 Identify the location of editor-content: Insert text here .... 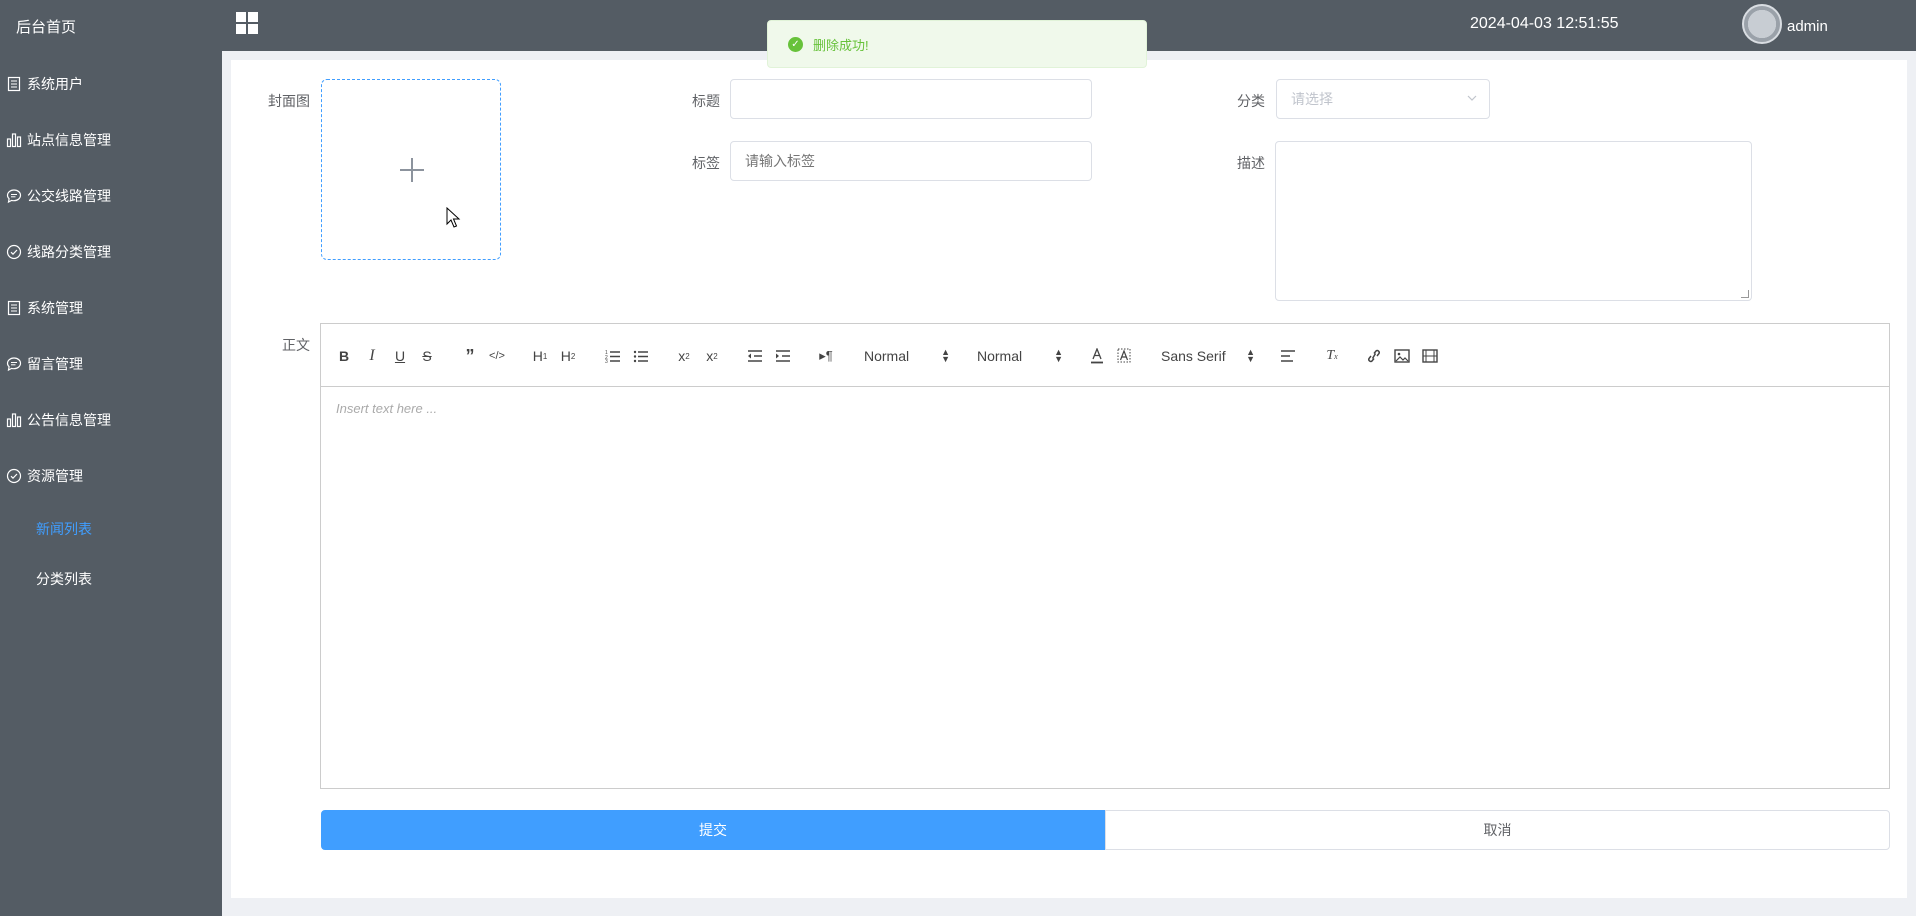
(1105, 408).